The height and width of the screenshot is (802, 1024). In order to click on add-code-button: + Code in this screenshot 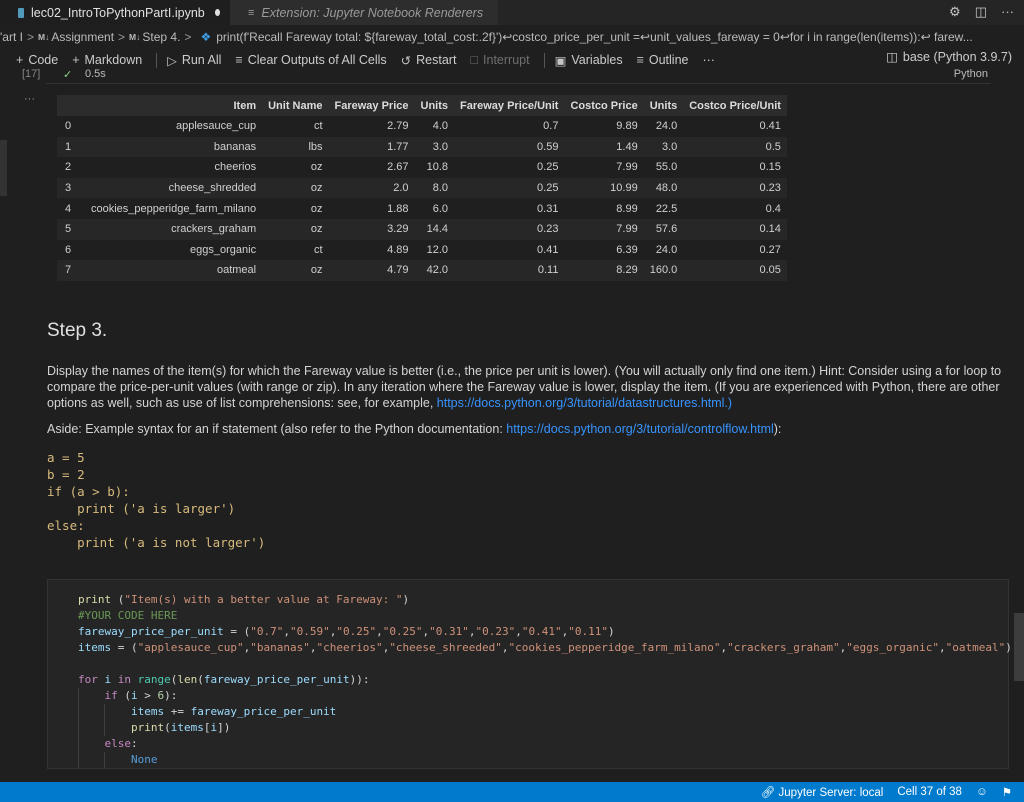, I will do `click(37, 60)`.